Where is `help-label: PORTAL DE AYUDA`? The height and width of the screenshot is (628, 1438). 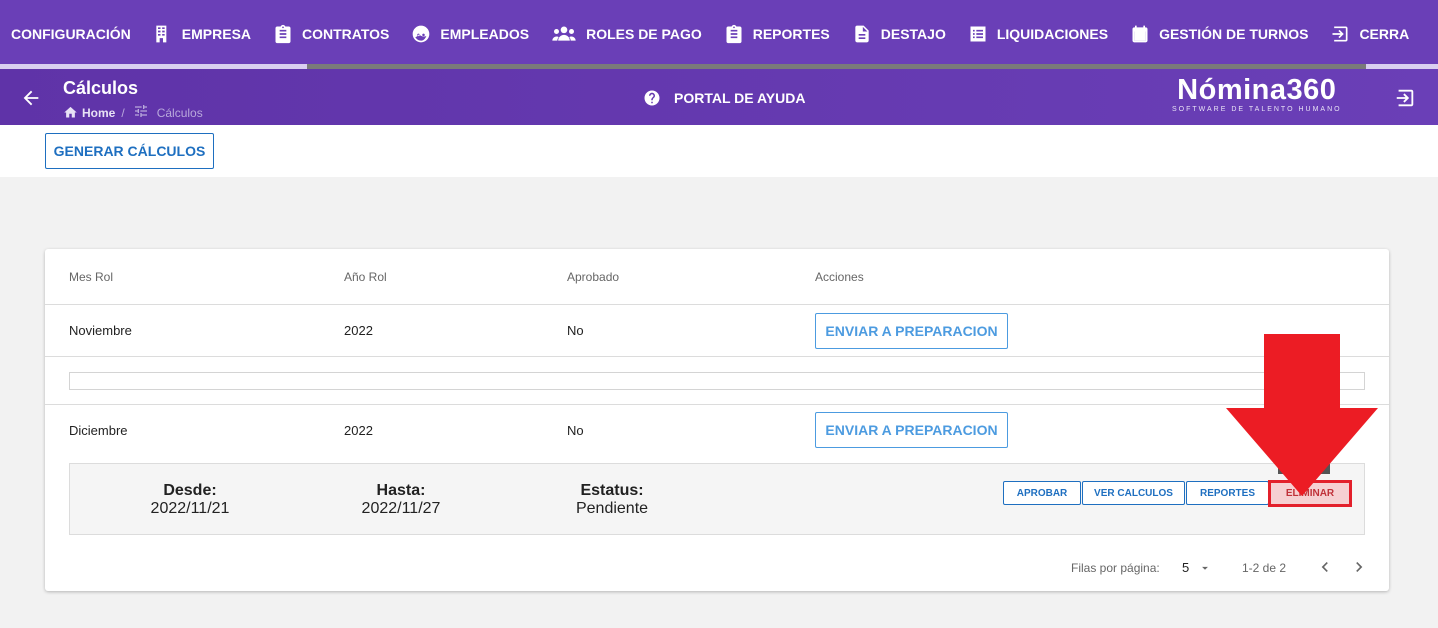
help-label: PORTAL DE AYUDA is located at coordinates (740, 98).